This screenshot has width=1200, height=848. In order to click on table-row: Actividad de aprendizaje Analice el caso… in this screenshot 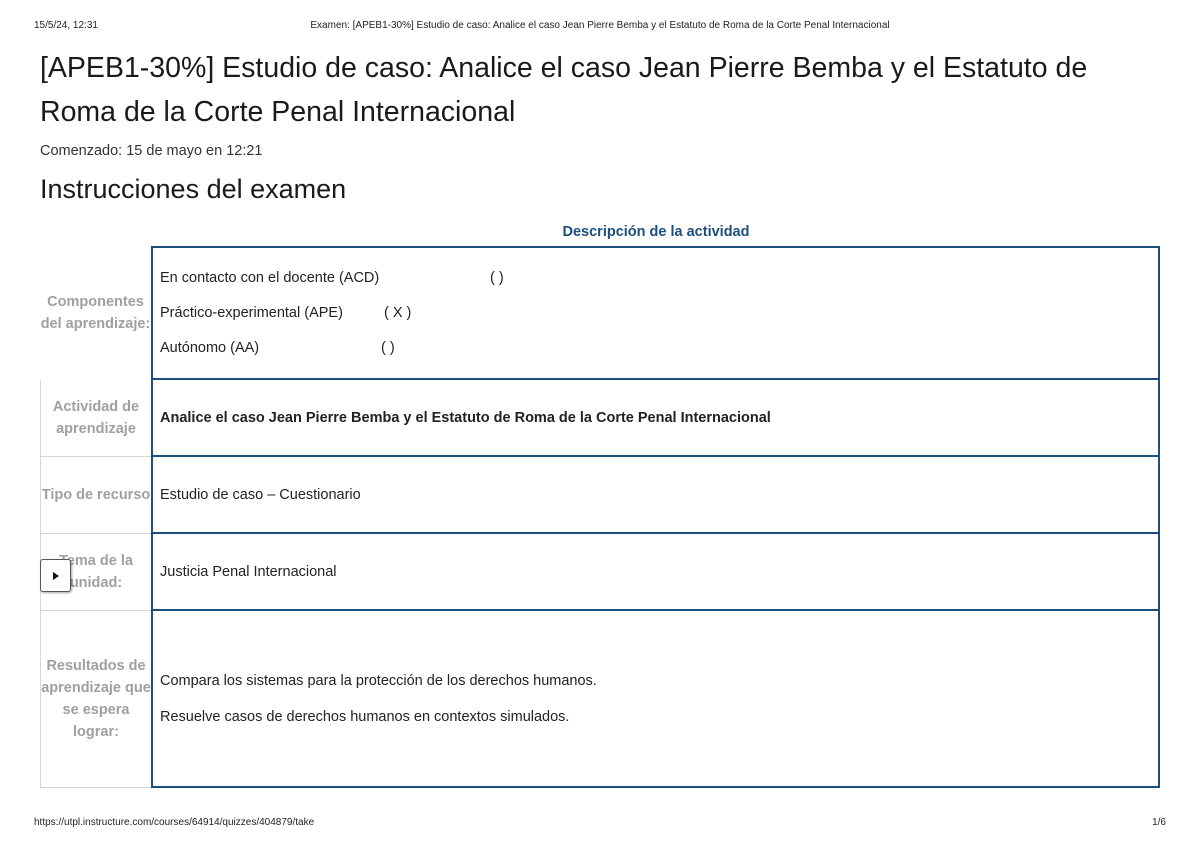, I will do `click(600, 418)`.